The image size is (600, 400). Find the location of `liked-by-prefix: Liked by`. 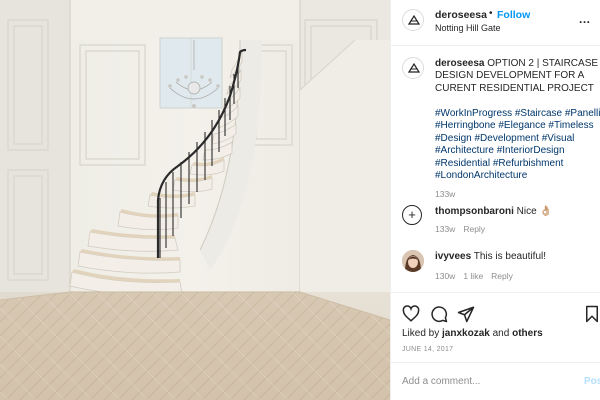

liked-by-prefix: Liked by is located at coordinates (421, 333).